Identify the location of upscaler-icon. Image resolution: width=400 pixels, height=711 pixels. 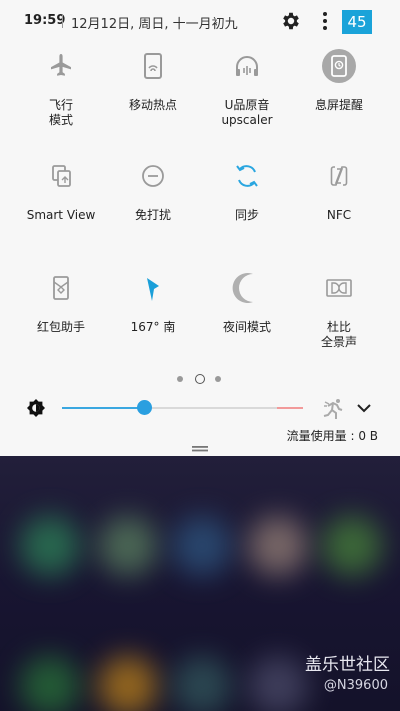
(247, 66).